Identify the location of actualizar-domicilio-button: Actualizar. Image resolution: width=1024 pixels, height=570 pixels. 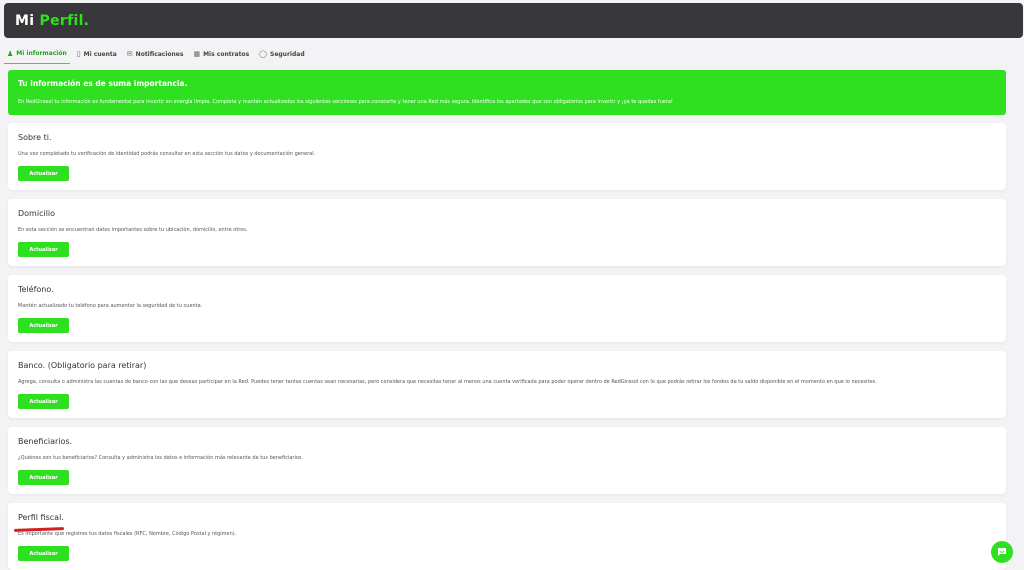
(43, 249).